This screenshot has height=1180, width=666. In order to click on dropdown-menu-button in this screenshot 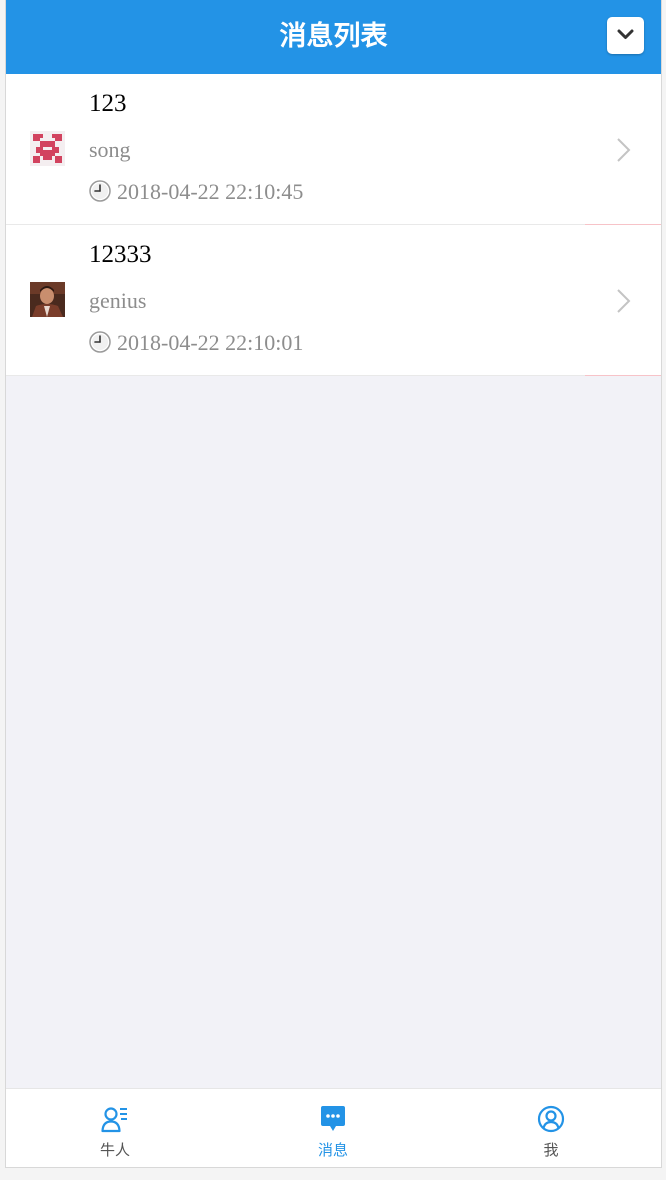, I will do `click(625, 35)`.